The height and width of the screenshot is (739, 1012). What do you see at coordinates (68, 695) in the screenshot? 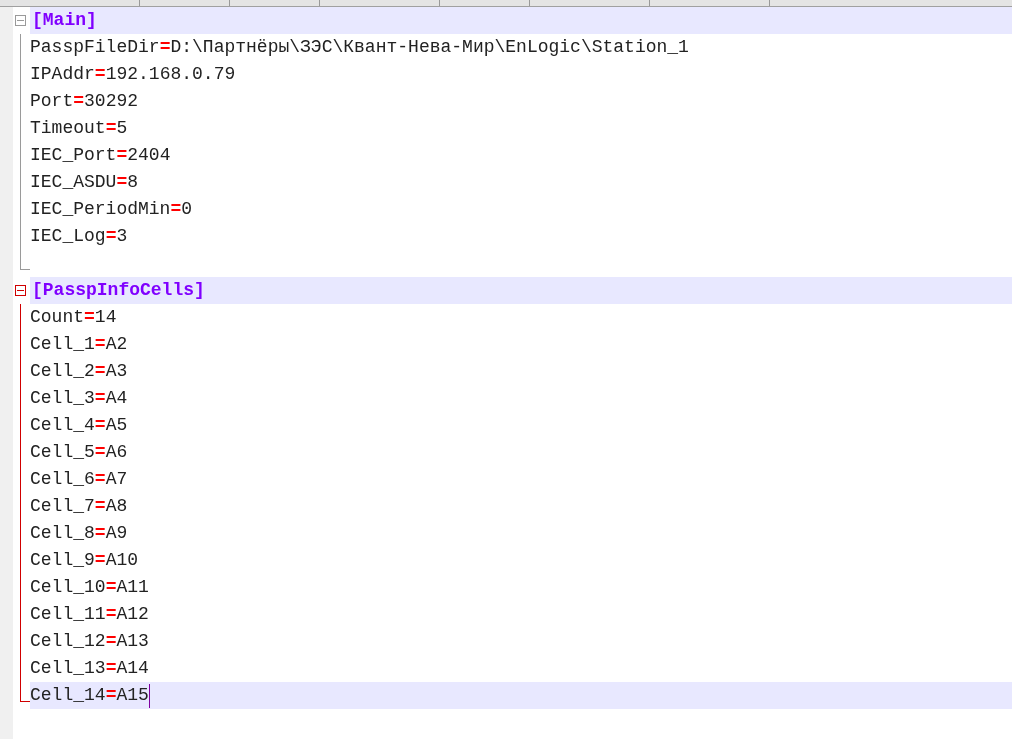
I see `ini-key: Cell_14` at bounding box center [68, 695].